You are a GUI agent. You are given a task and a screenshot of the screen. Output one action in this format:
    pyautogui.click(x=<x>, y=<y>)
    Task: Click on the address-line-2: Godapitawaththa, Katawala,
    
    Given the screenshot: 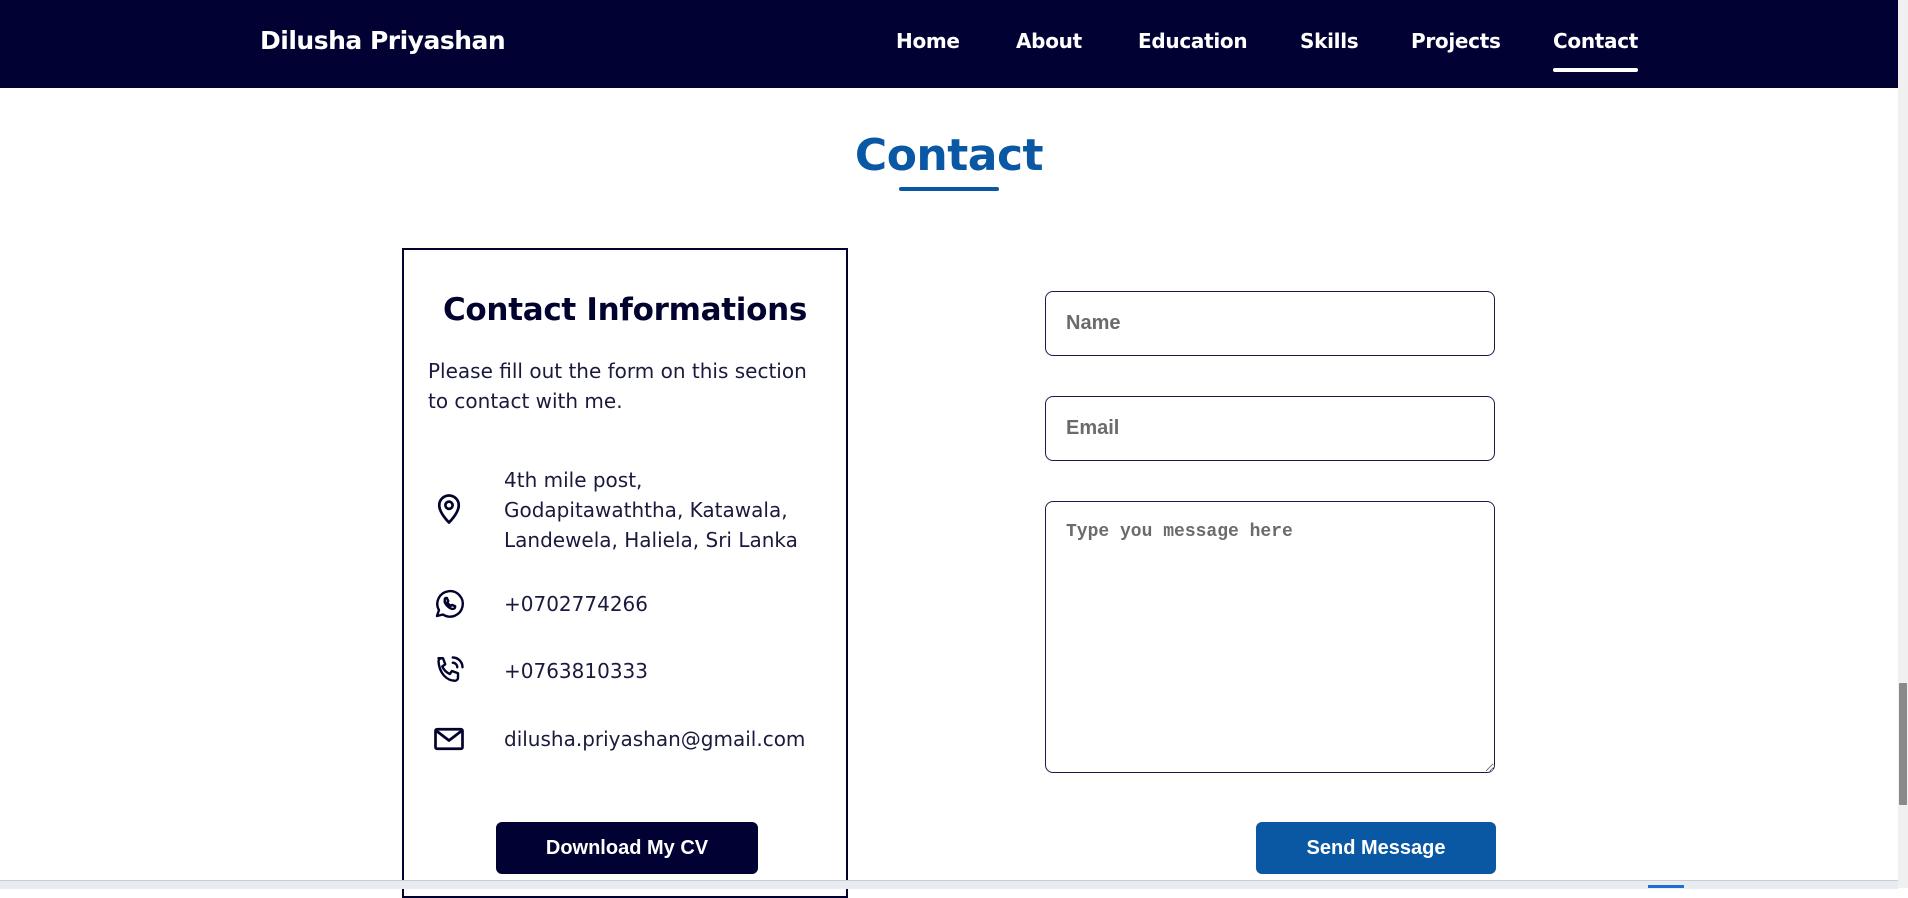 What is the action you would take?
    pyautogui.click(x=646, y=510)
    